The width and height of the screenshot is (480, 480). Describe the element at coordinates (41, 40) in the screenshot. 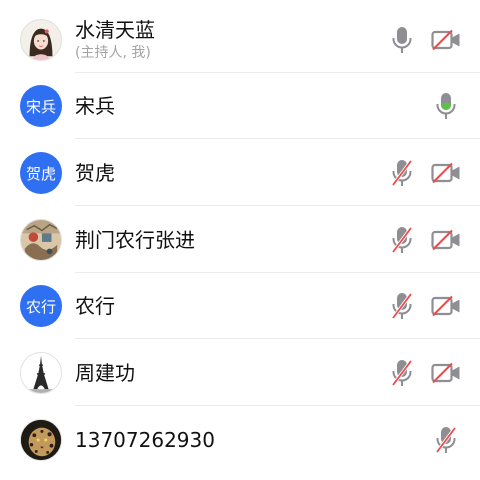

I see `portrait-girl-avatar` at that location.